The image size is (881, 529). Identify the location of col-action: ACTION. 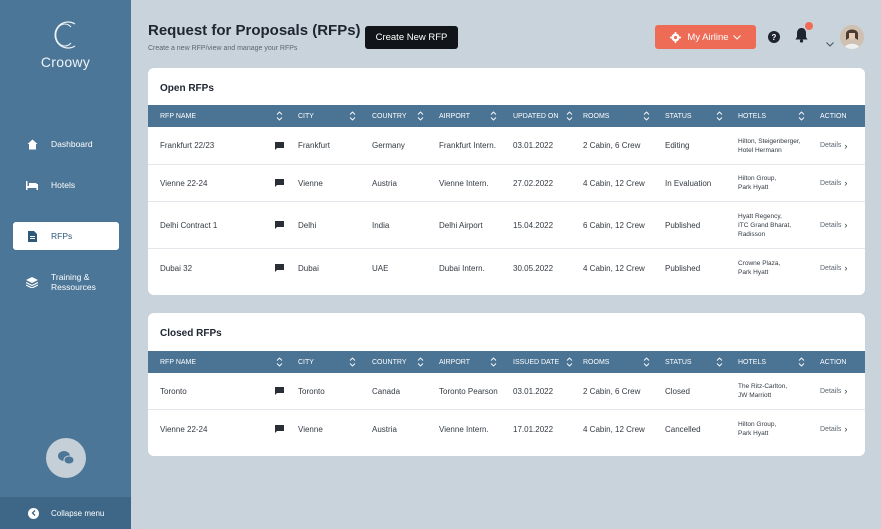
(833, 362).